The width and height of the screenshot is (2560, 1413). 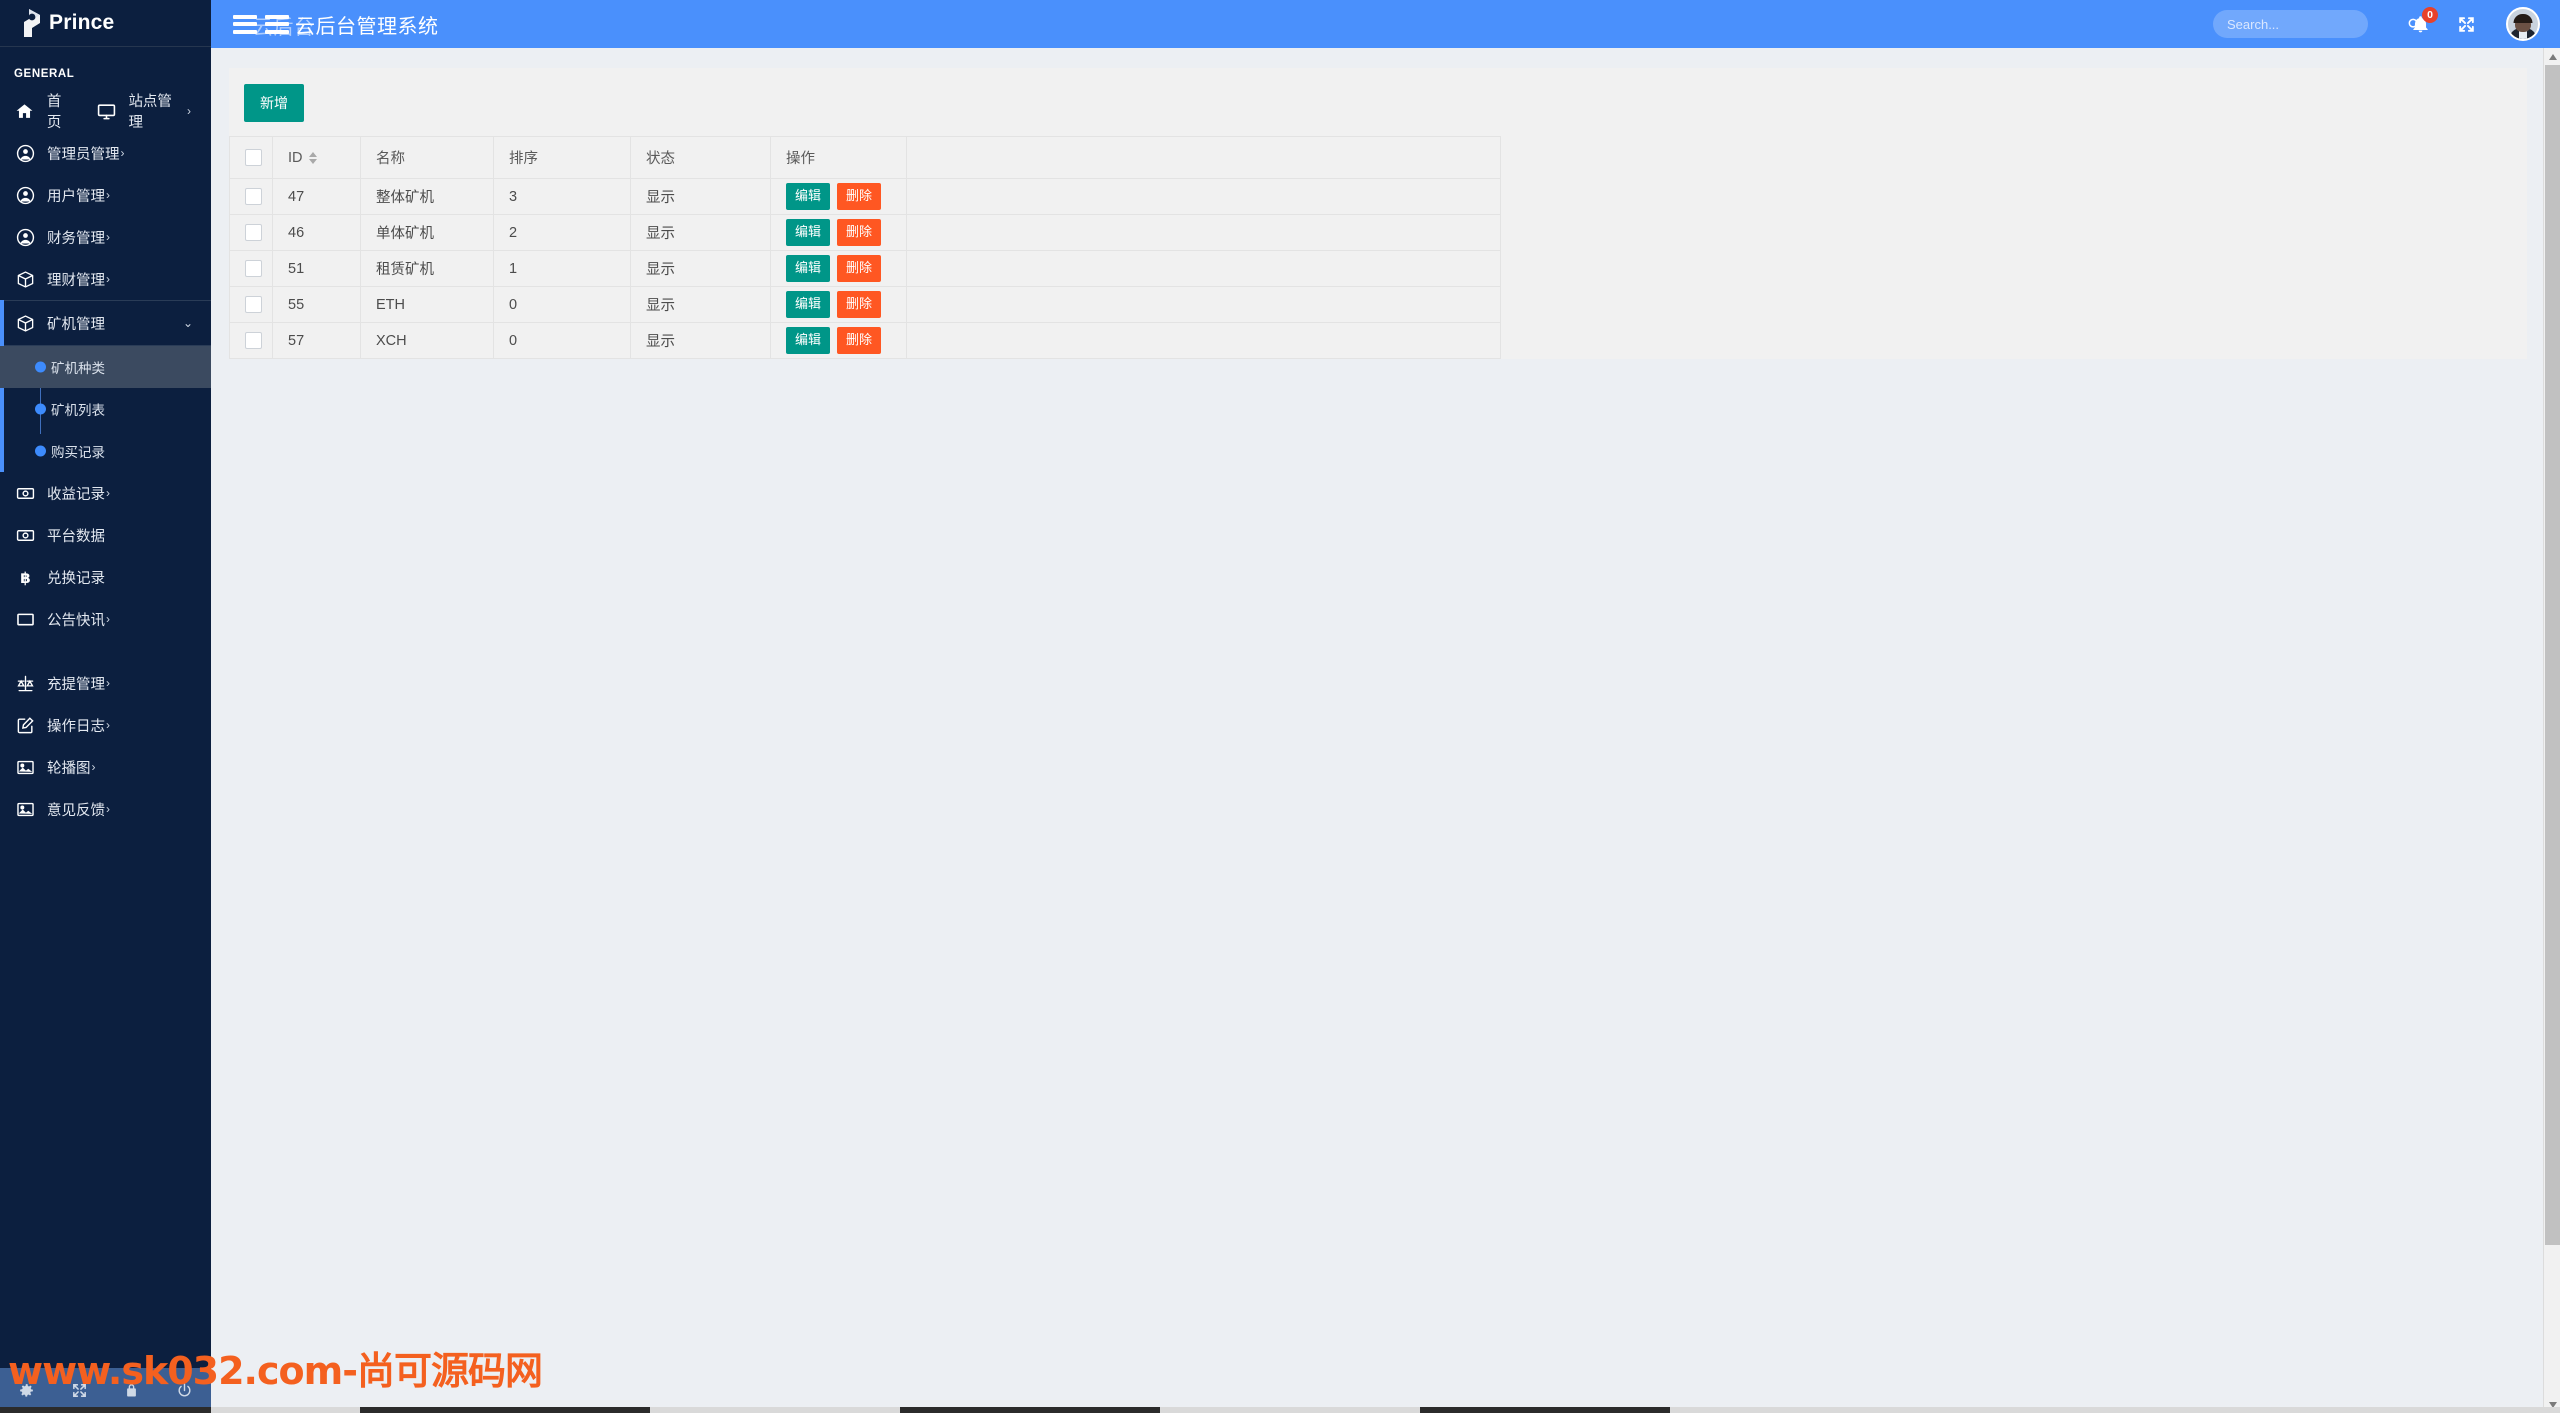 I want to click on sidebar-item-user-label: 用户管理, so click(x=76, y=196).